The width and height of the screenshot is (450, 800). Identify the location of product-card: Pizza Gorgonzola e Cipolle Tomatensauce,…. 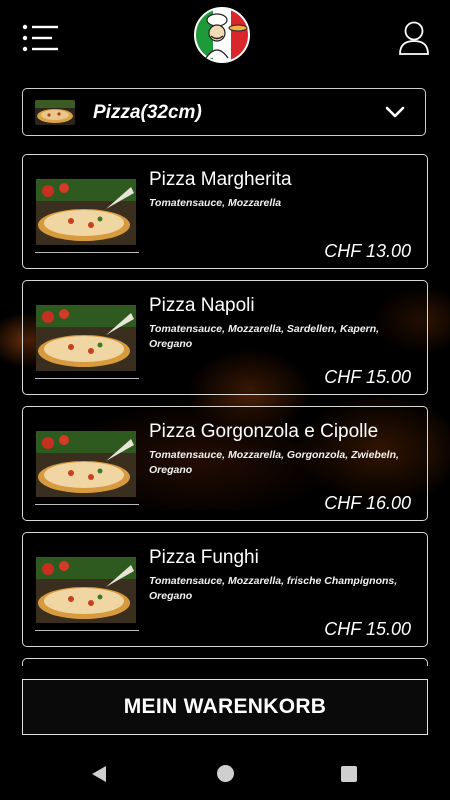
(225, 463).